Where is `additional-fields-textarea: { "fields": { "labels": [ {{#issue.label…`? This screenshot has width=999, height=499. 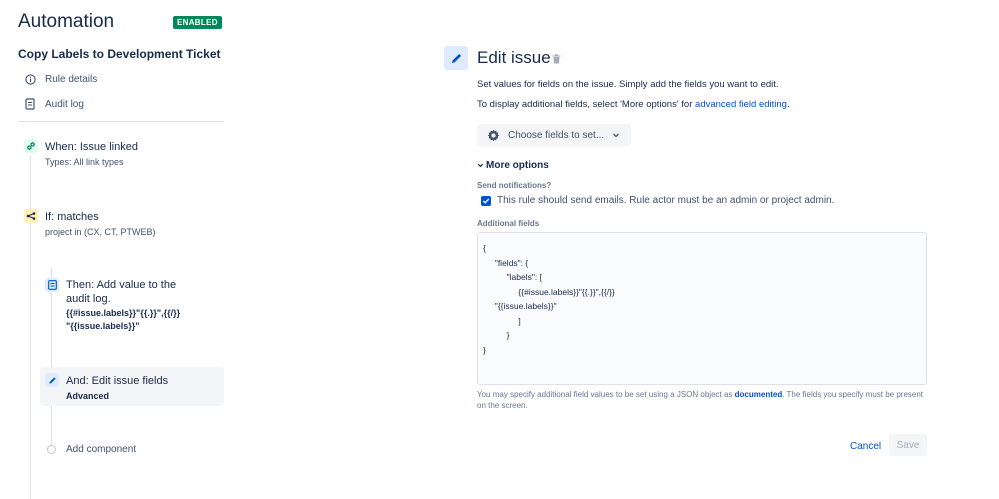
additional-fields-textarea: { "fields": { "labels": [ {{#issue.label… is located at coordinates (702, 308).